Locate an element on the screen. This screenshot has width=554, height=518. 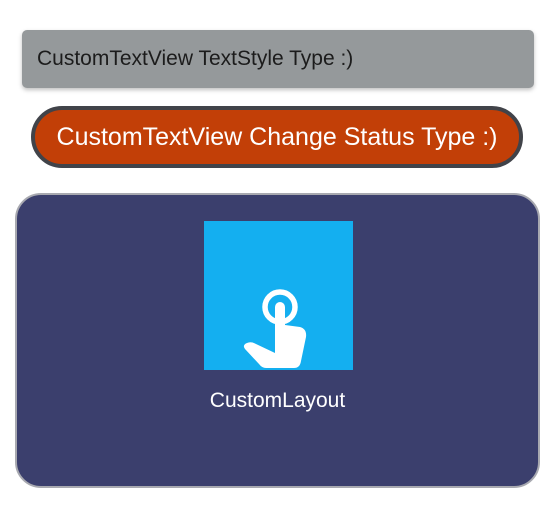
text-style-view: CustomTextView TextStyle Type :) is located at coordinates (278, 59).